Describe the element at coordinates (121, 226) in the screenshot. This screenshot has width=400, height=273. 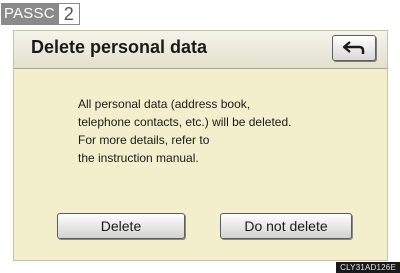
I see `delete-button: Delete` at that location.